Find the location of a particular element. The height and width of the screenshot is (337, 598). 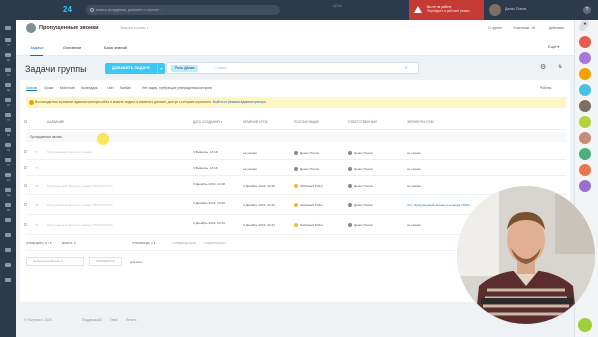

add-task-dropdown: ▾ is located at coordinates (161, 68).